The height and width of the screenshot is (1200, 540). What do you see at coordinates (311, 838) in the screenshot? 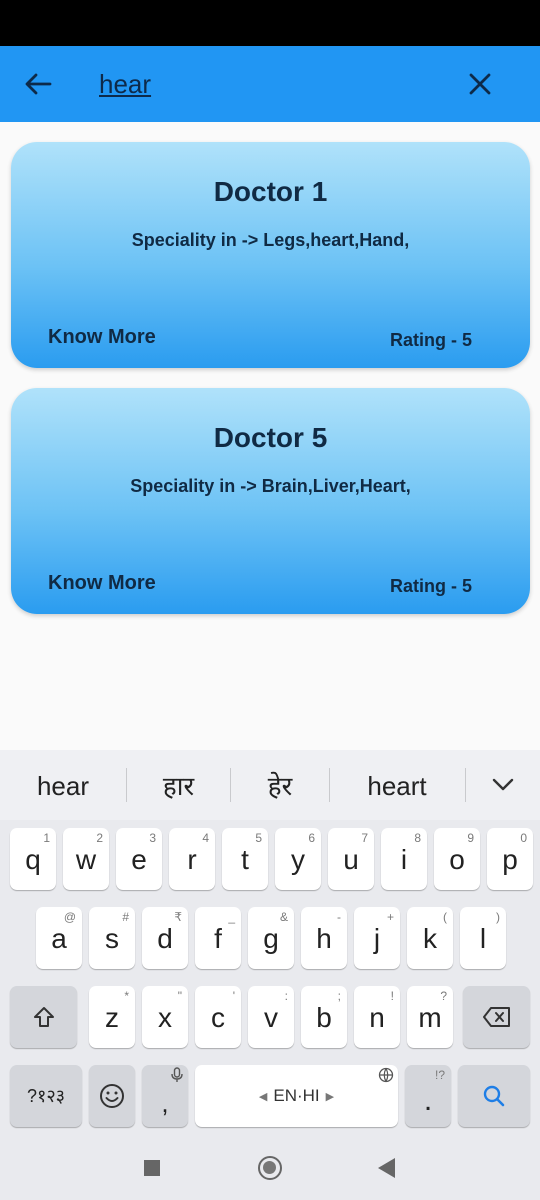
I see `key-hint: 6` at bounding box center [311, 838].